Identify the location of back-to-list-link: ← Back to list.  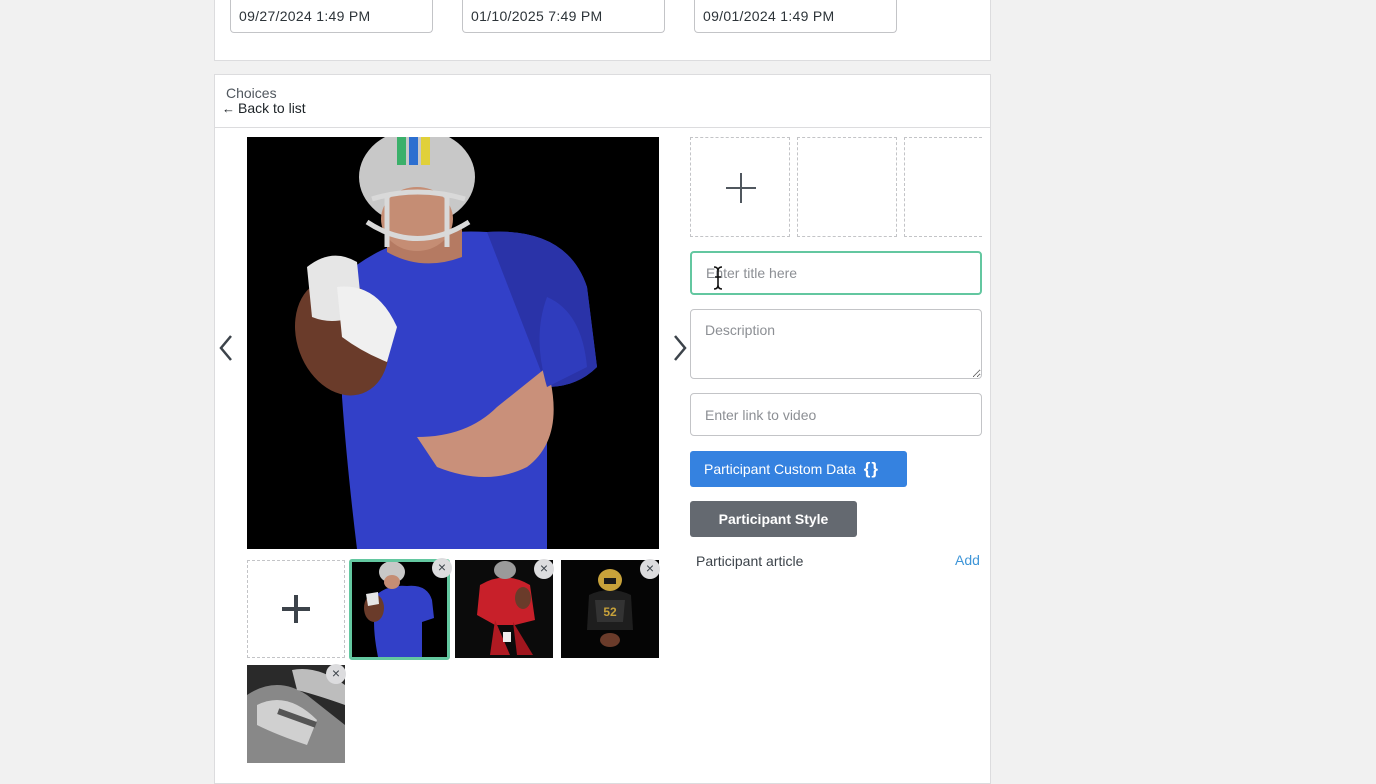
(264, 108).